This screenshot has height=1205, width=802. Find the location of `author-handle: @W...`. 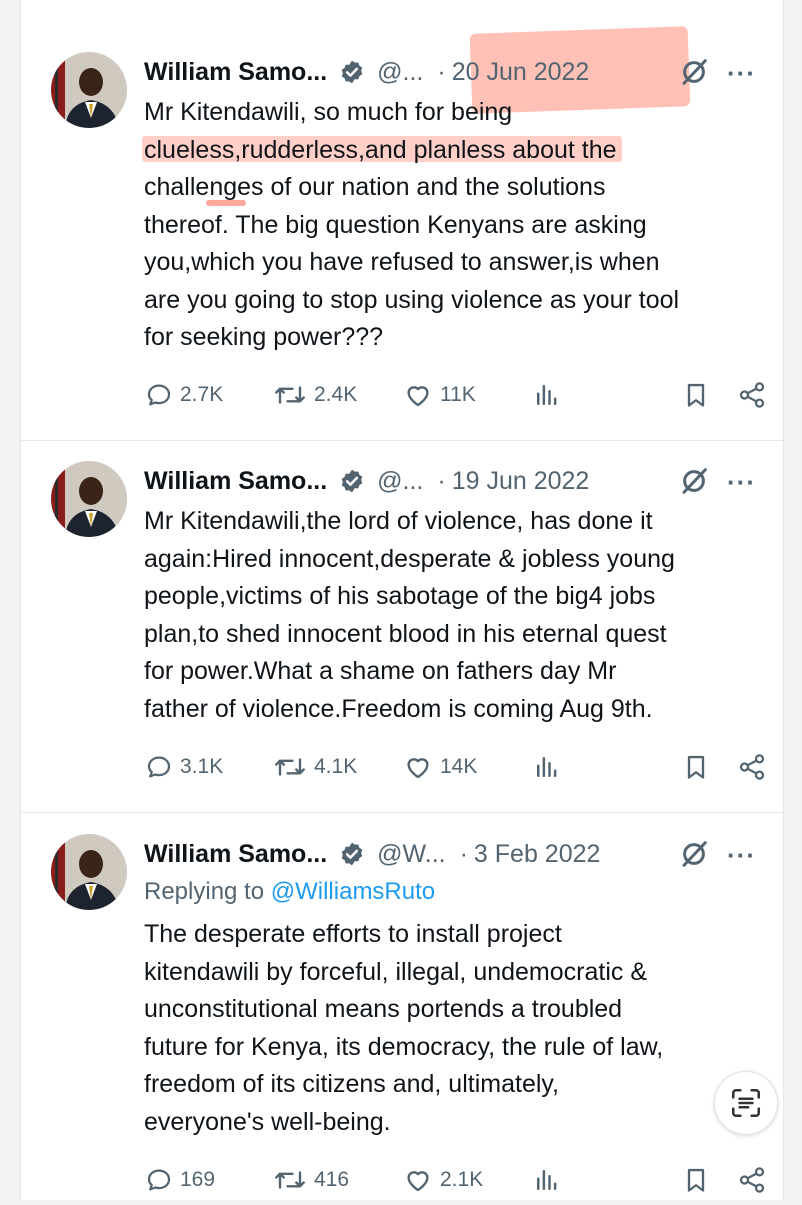

author-handle: @W... is located at coordinates (411, 854).